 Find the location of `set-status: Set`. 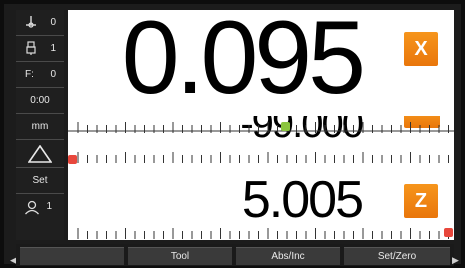

set-status: Set is located at coordinates (40, 181).